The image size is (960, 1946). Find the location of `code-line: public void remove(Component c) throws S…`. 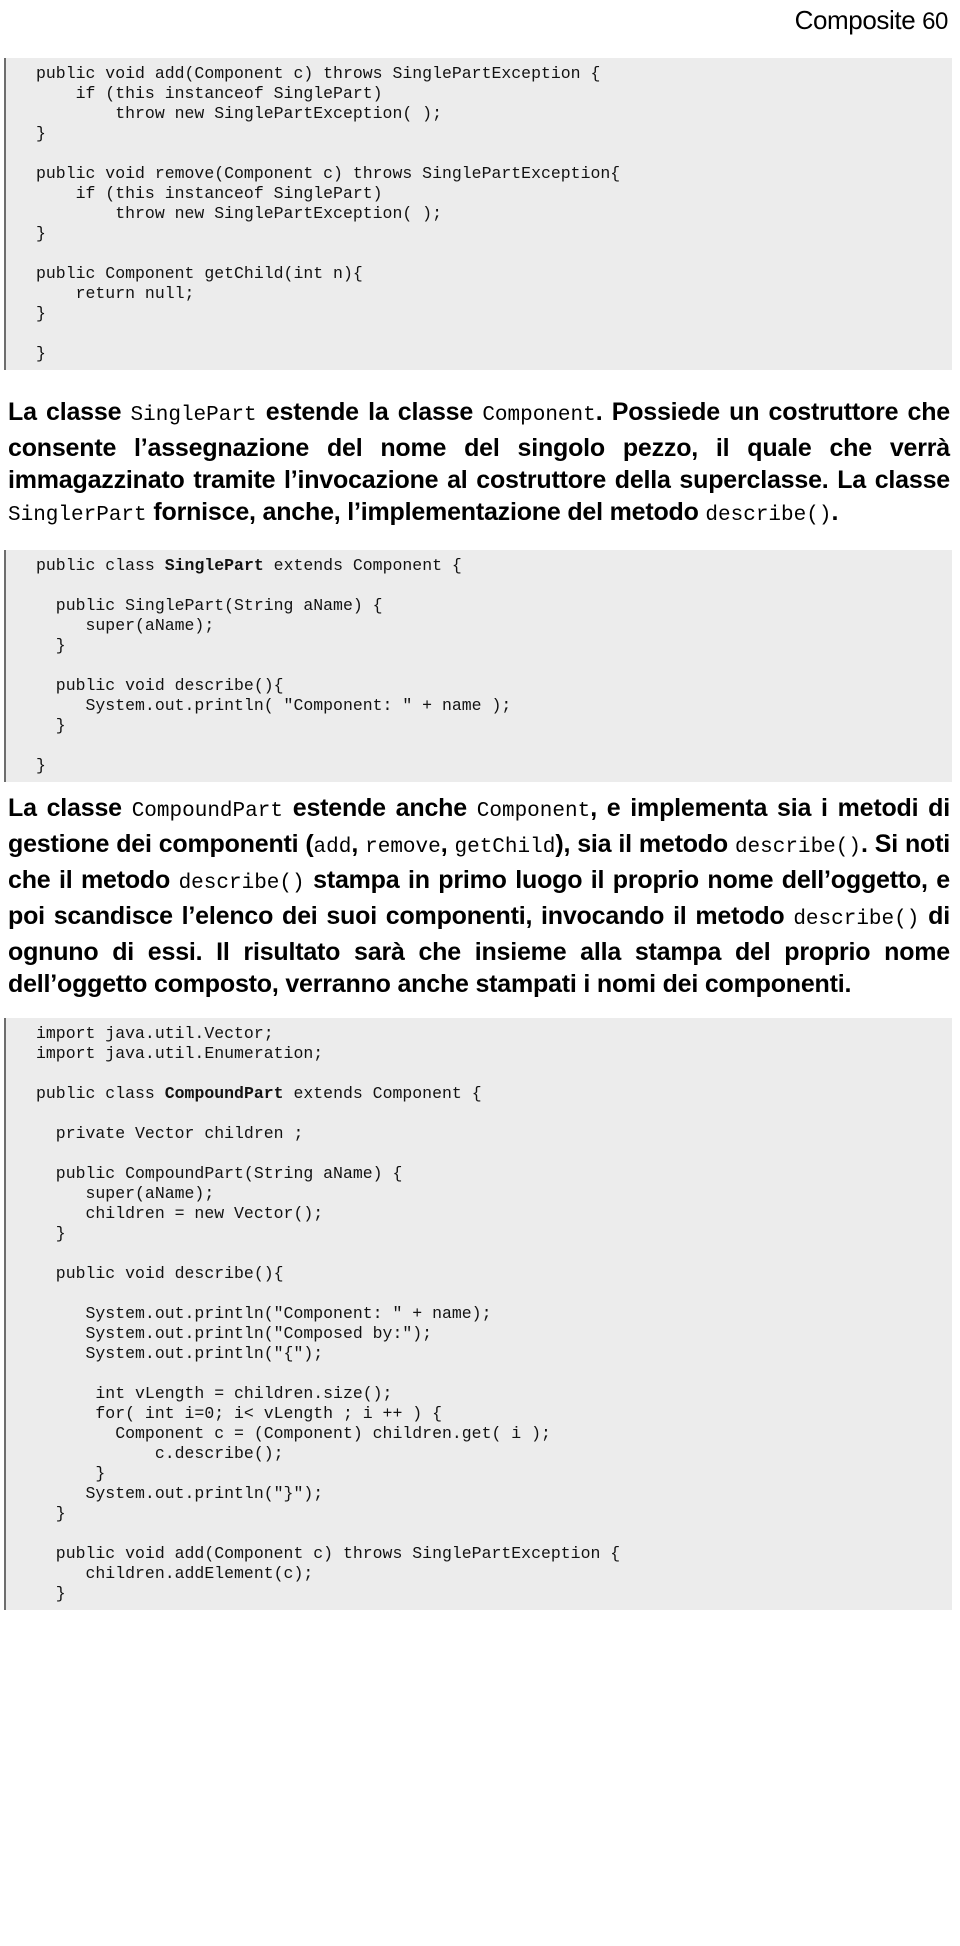

code-line: public void remove(Component c) throws S… is located at coordinates (328, 173).